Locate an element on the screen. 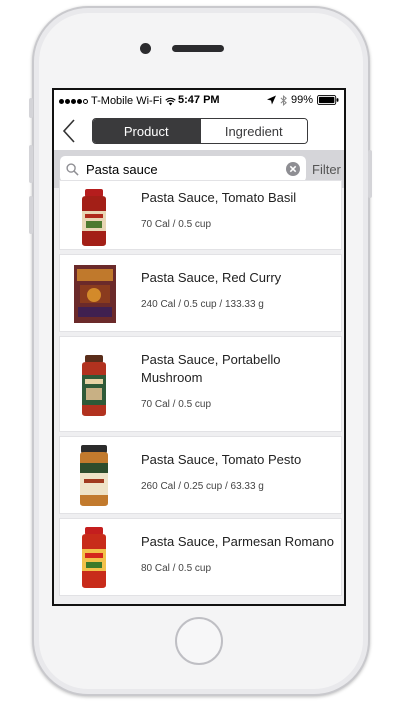 This screenshot has height=705, width=401. clear-search-icon is located at coordinates (293, 169).